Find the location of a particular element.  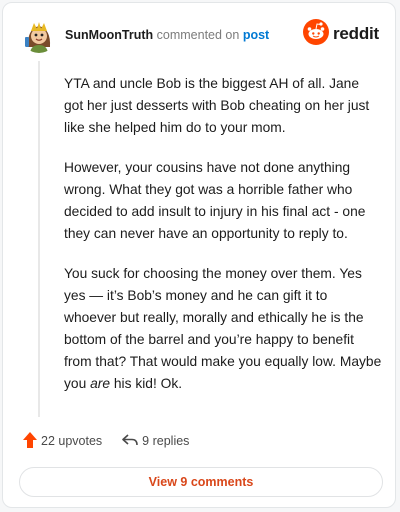

brand-wordmark: reddit is located at coordinates (355, 33).